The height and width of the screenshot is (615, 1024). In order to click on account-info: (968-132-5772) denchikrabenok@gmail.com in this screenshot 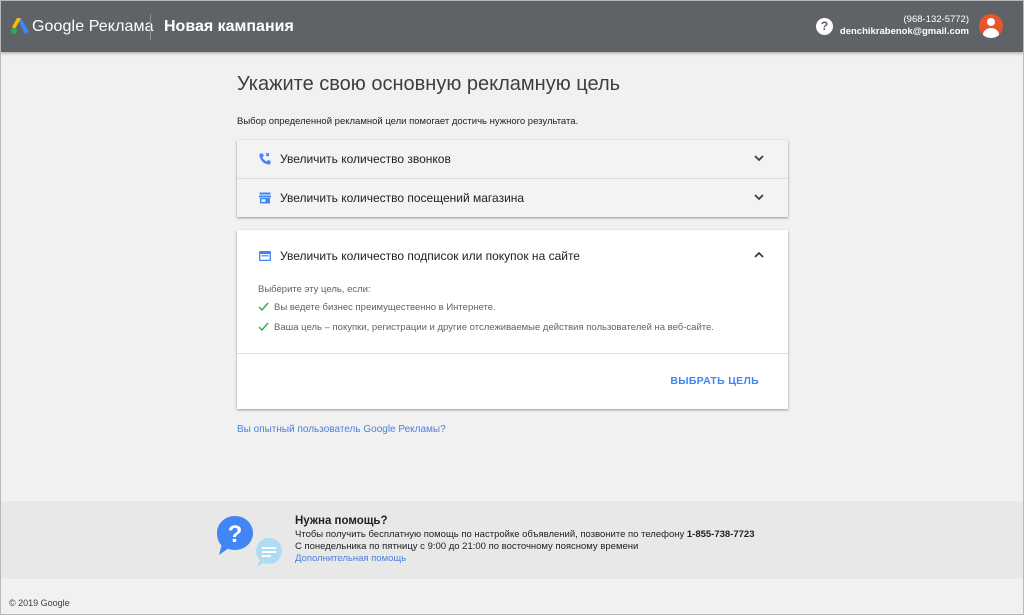, I will do `click(904, 26)`.